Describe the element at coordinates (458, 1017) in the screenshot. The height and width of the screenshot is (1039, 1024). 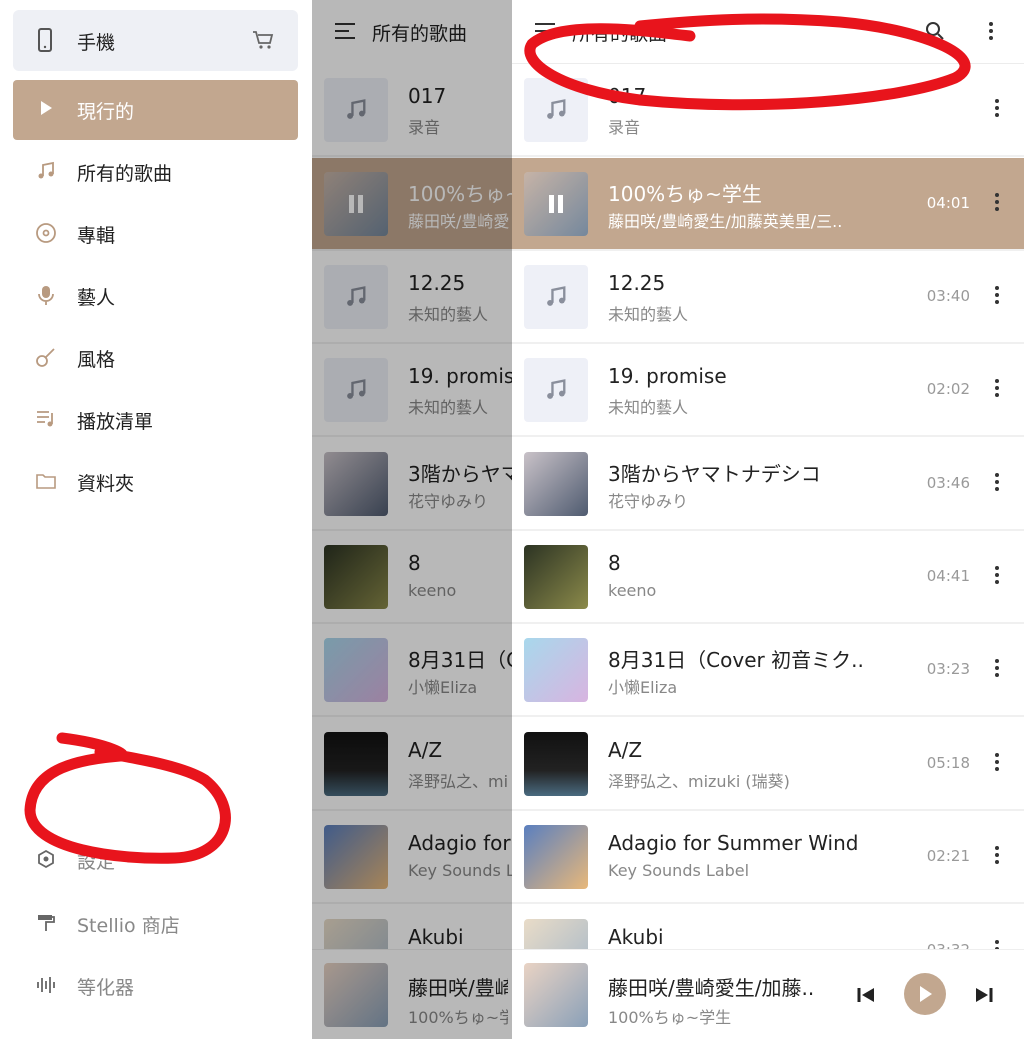
I see `overlay-player-subtitle: 100%ちゅ~学` at that location.